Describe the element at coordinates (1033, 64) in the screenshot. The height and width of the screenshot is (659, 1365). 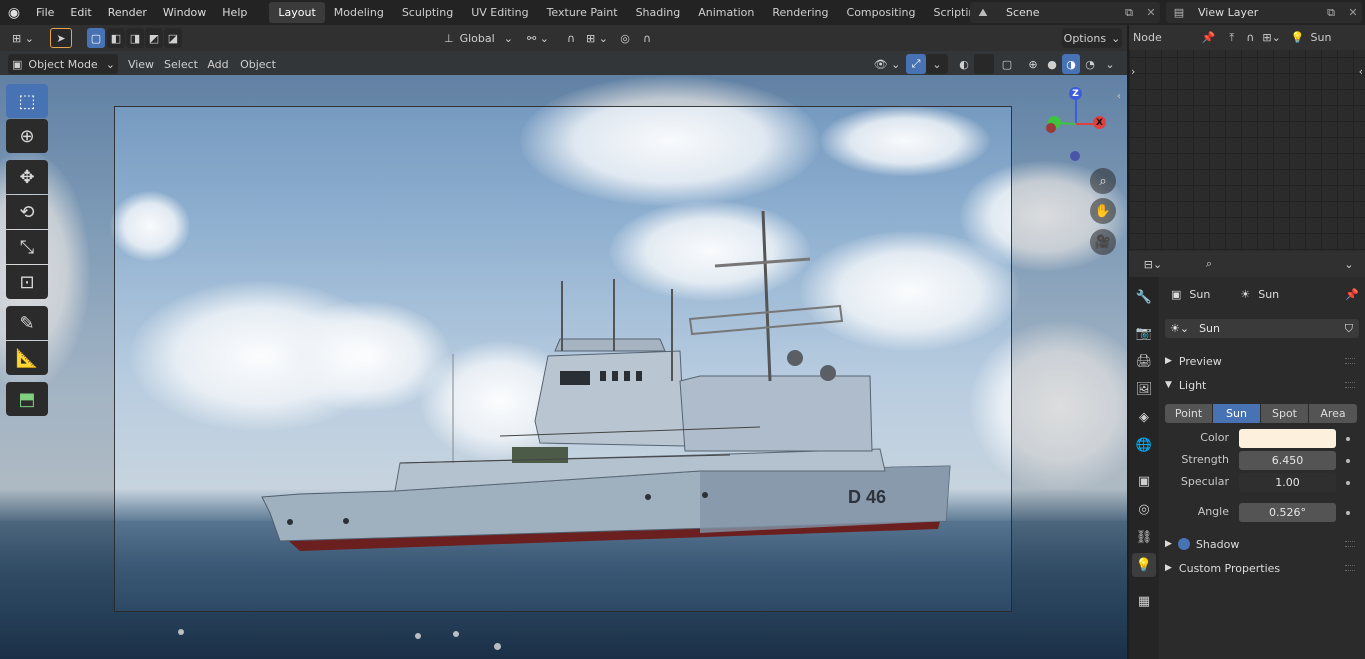
I see `wireframe-shading-icon: ⊕` at that location.